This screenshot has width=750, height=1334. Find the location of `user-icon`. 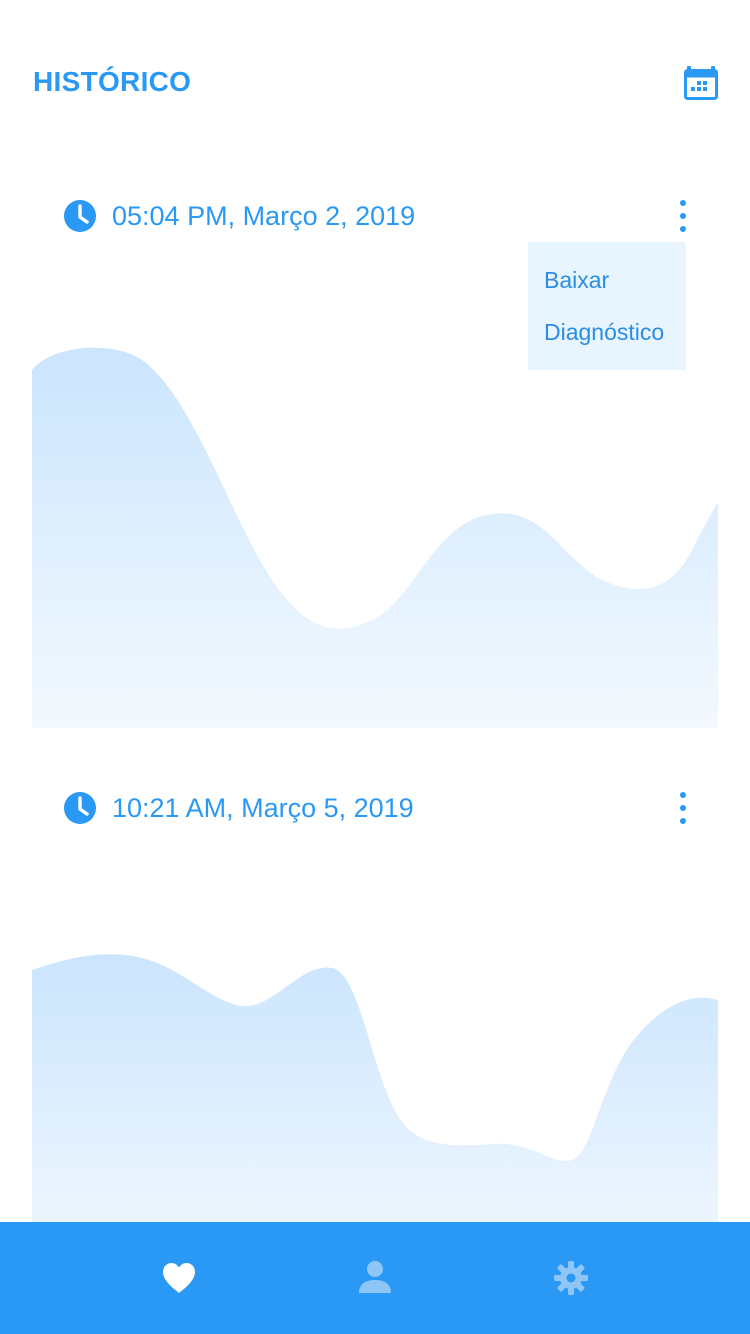

user-icon is located at coordinates (375, 1278).